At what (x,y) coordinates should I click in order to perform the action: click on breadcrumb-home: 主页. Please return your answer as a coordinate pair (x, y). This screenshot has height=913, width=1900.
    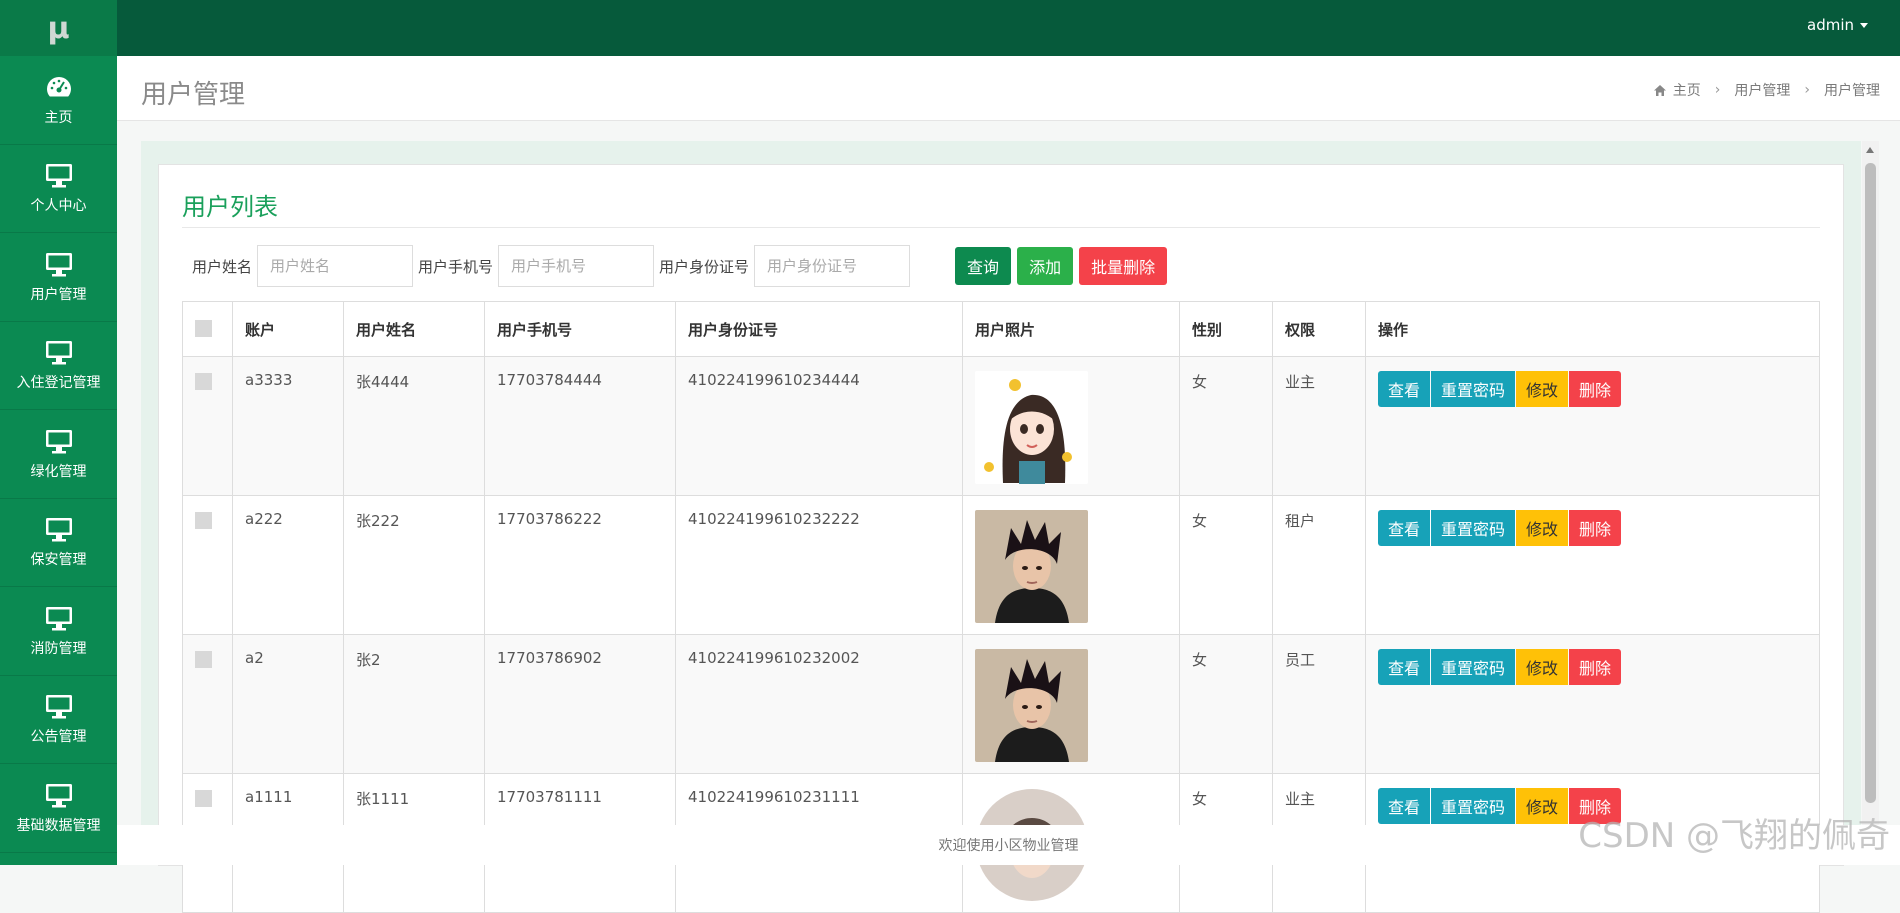
    Looking at the image, I should click on (1687, 90).